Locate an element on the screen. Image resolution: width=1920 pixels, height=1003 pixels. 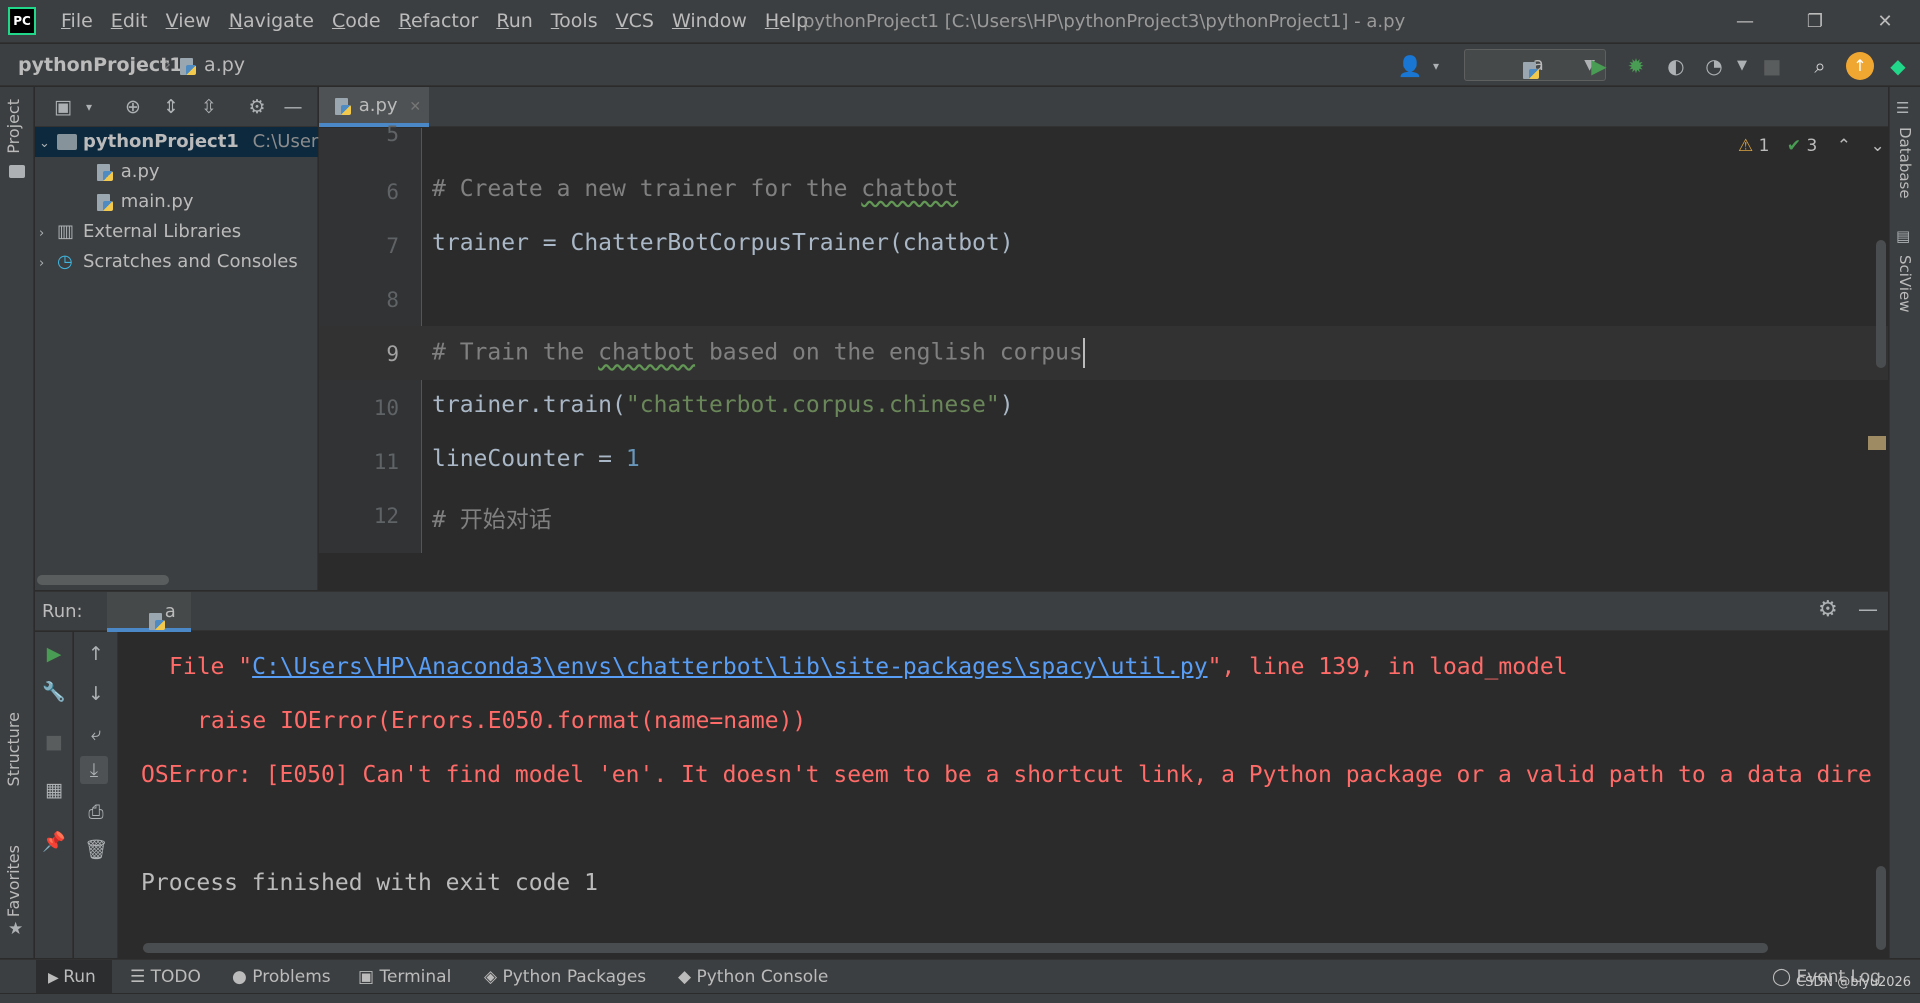
soft-wrap-icon: ⤶ is located at coordinates (96, 734).